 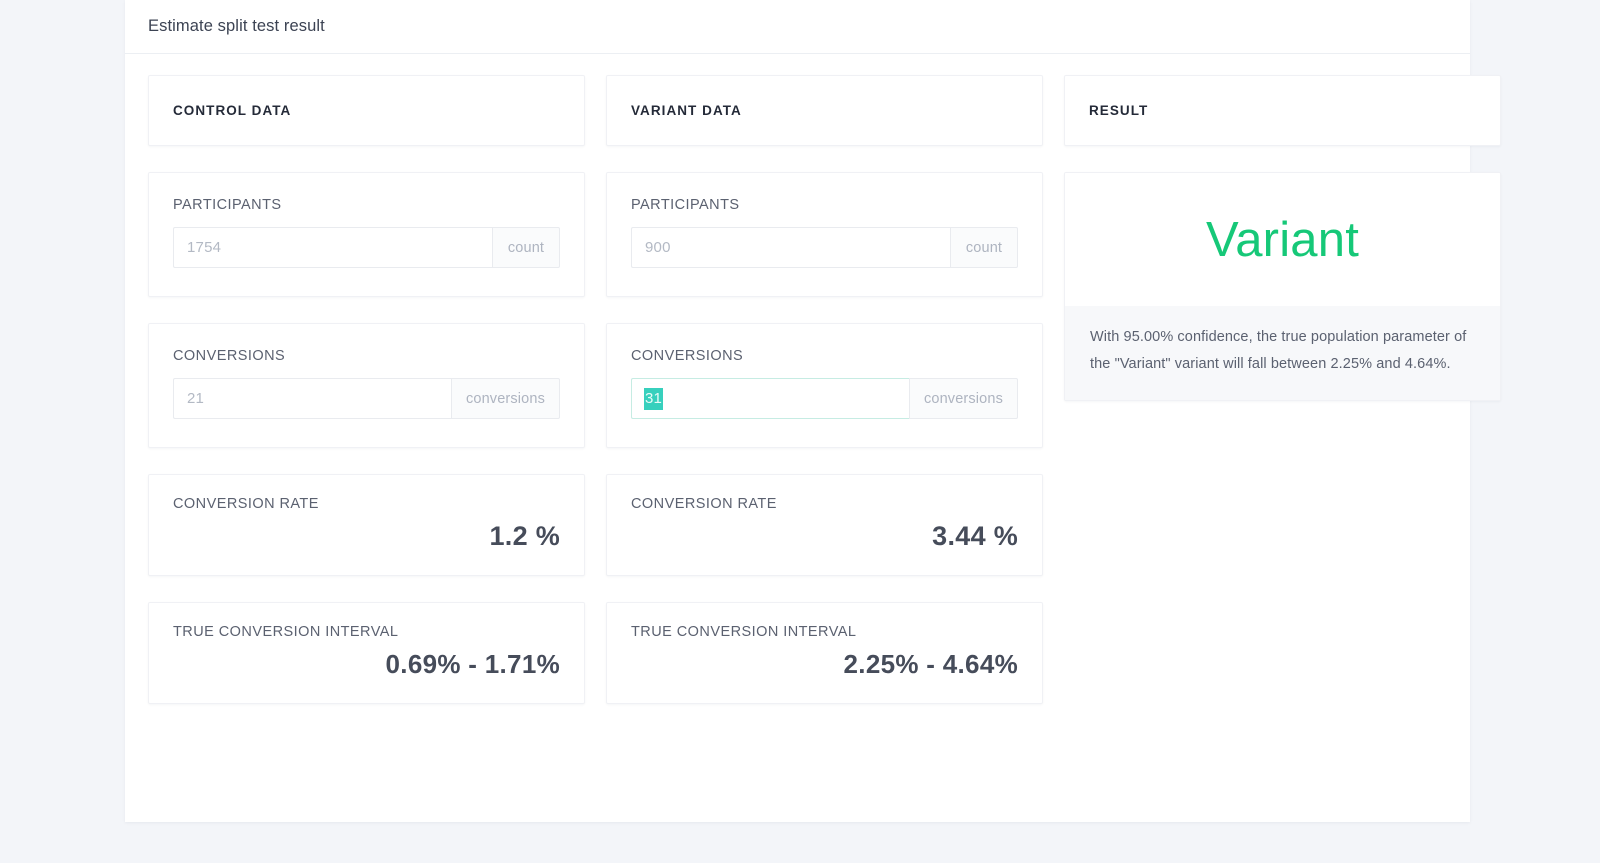 I want to click on control-conversions-value: 21, so click(x=196, y=398).